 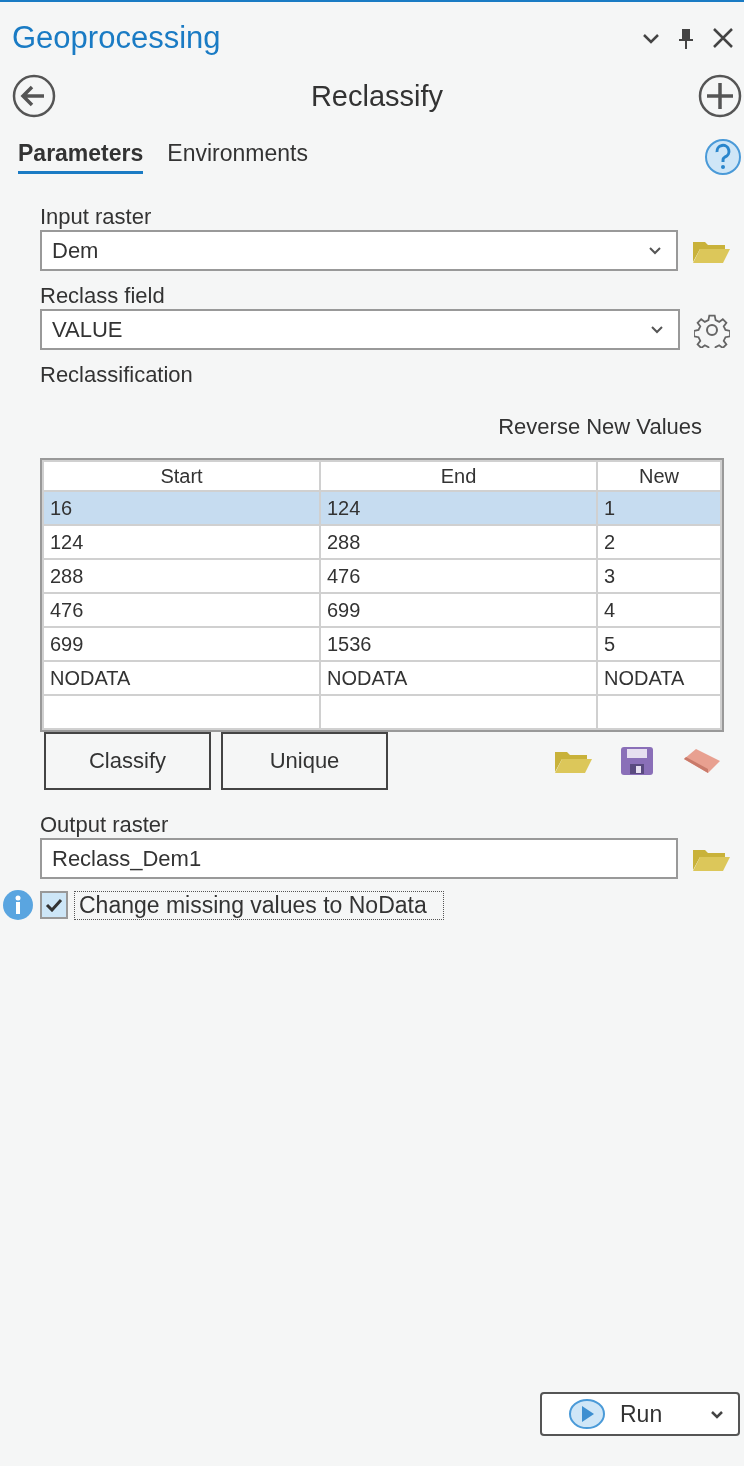 What do you see at coordinates (96, 217) in the screenshot?
I see `field-label: Input raster` at bounding box center [96, 217].